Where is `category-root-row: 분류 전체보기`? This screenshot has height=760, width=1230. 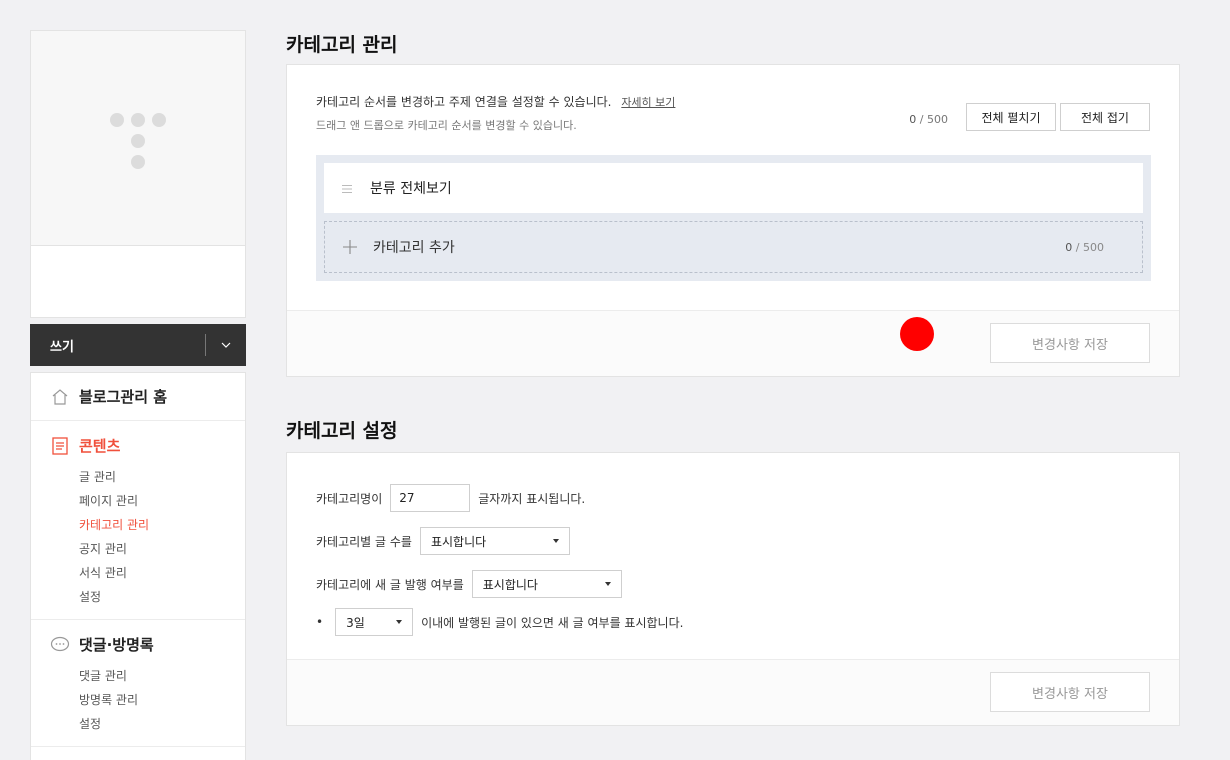
category-root-row: 분류 전체보기 is located at coordinates (733, 188).